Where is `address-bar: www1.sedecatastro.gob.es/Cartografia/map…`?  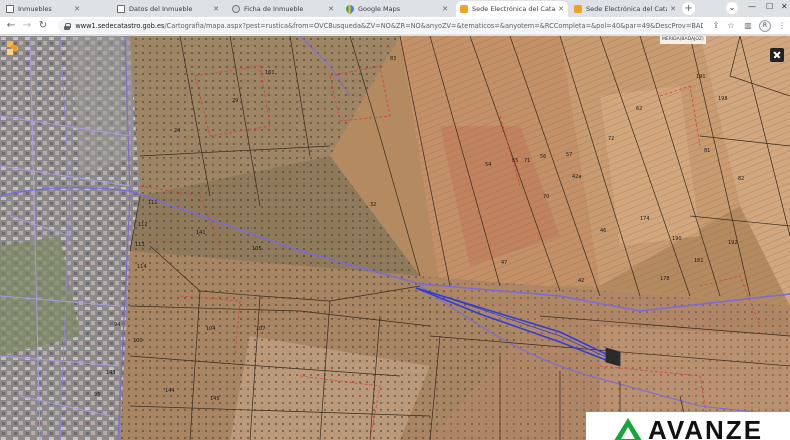 address-bar: www1.sedecatastro.gob.es/Cartografia/map… is located at coordinates (380, 26).